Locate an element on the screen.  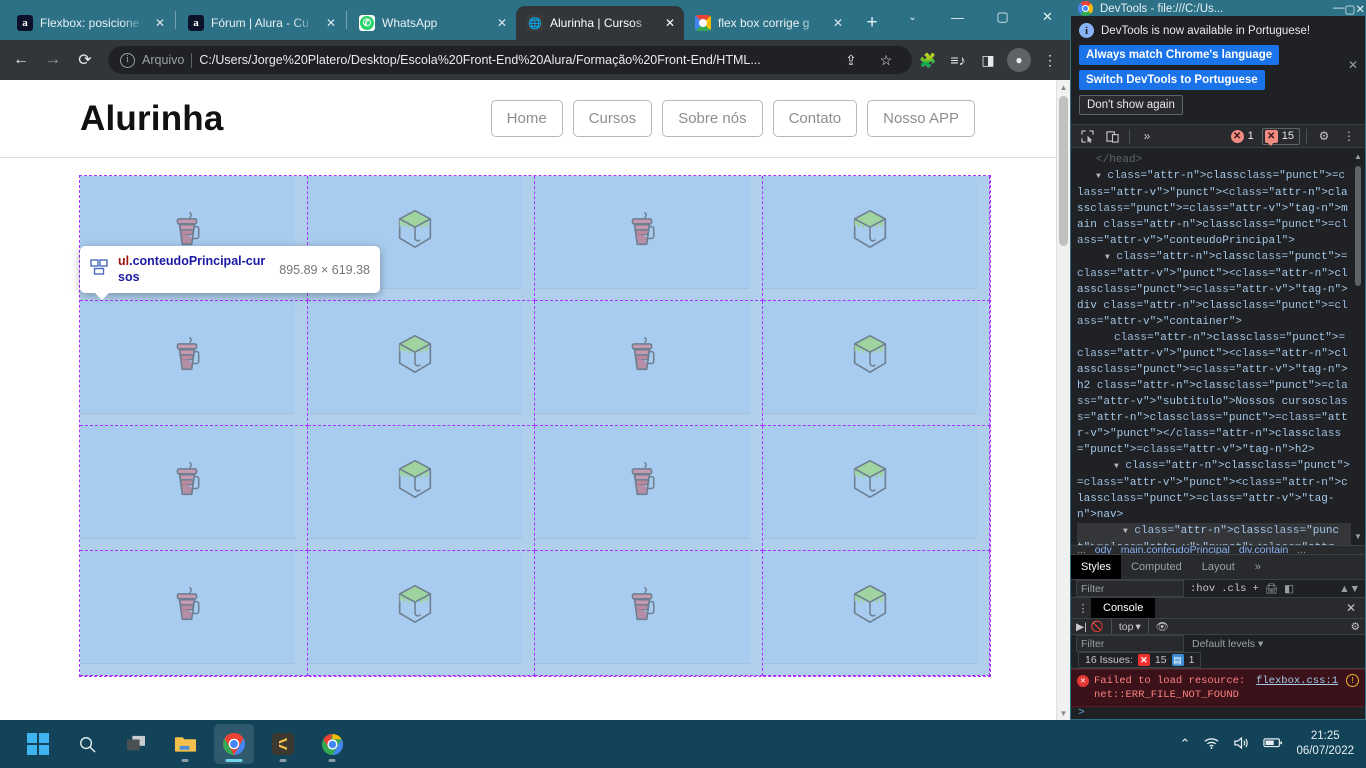
console-error-source-link: flexbox.css:1 is located at coordinates (1297, 688).